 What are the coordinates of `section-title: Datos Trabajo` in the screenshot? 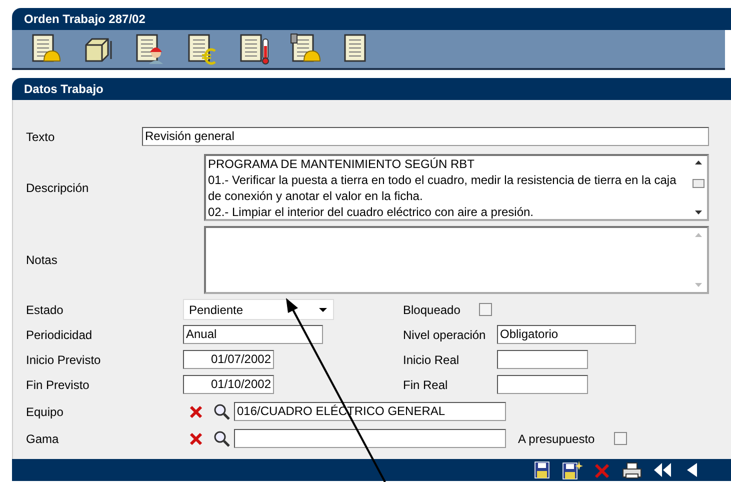 It's located at (64, 89).